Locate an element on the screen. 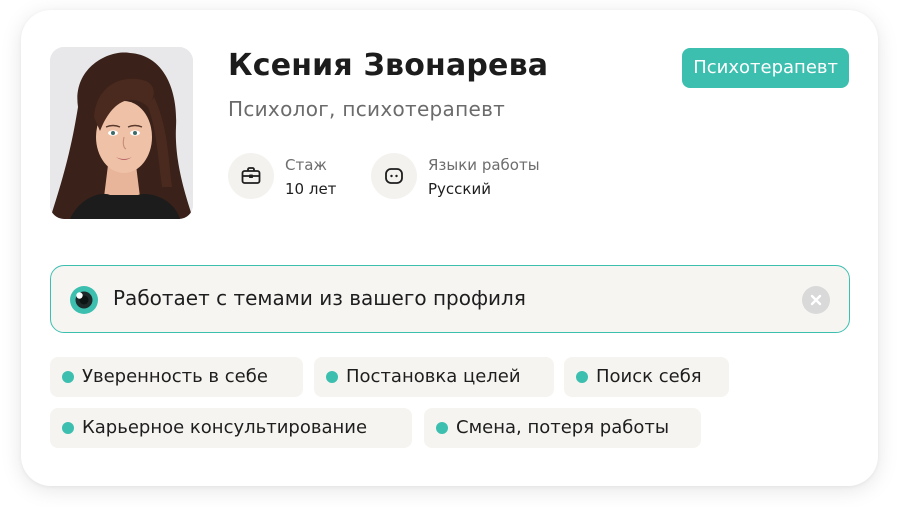 This screenshot has height=507, width=900. languages-stat: Языки работы Русский is located at coordinates (471, 177).